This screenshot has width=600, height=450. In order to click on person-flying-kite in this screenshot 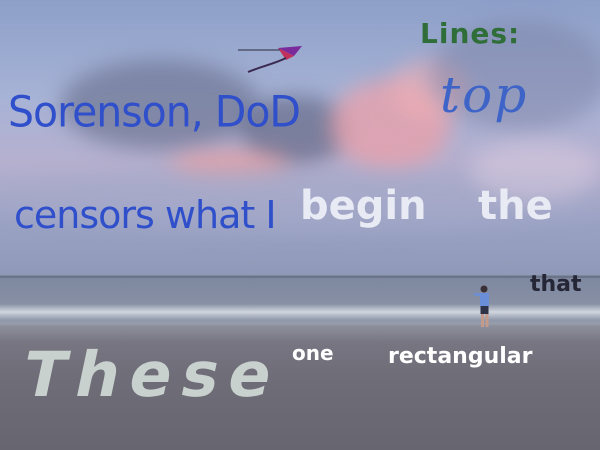, I will do `click(481, 306)`.